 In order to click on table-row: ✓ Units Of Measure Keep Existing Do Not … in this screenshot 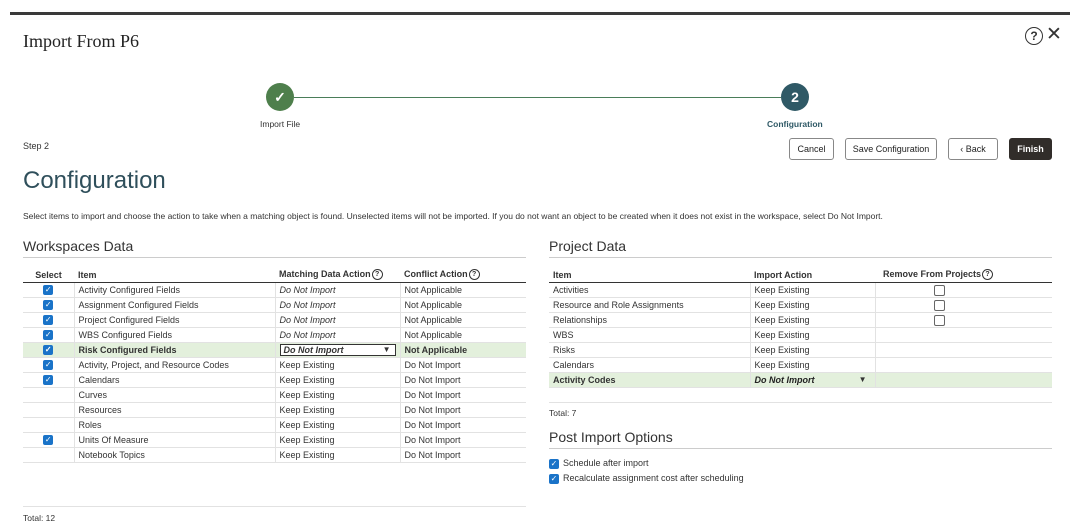, I will do `click(274, 440)`.